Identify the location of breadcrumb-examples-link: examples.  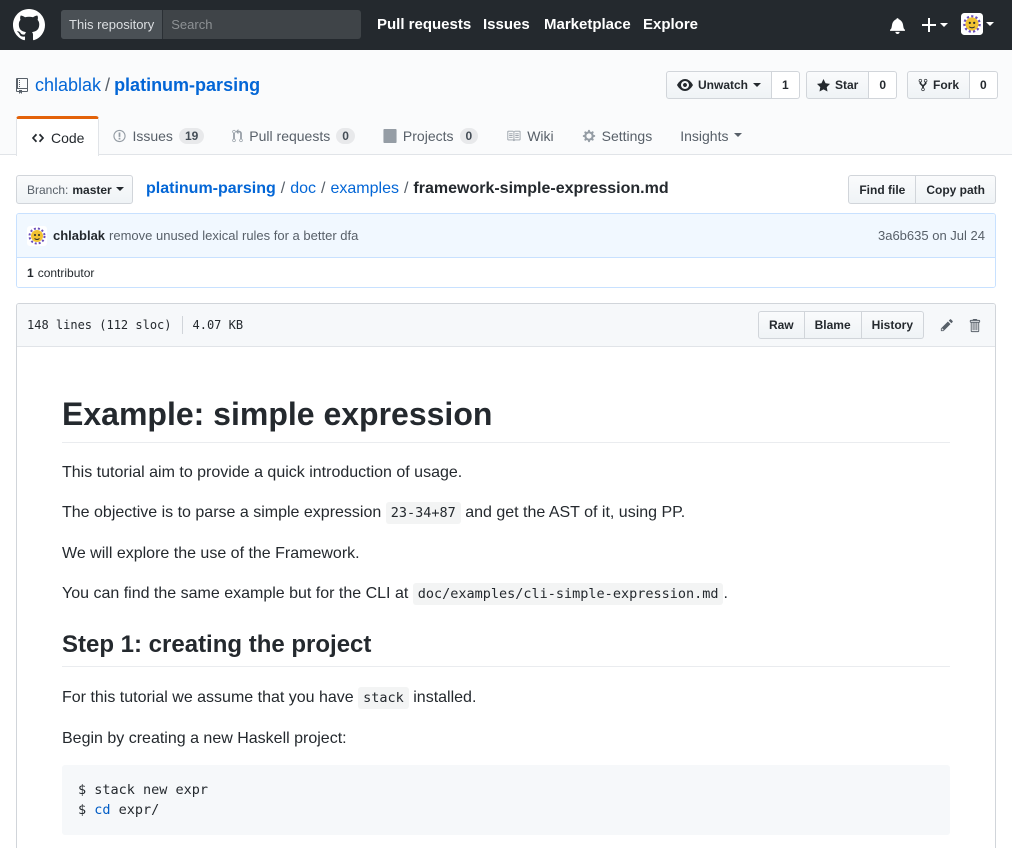
(364, 189).